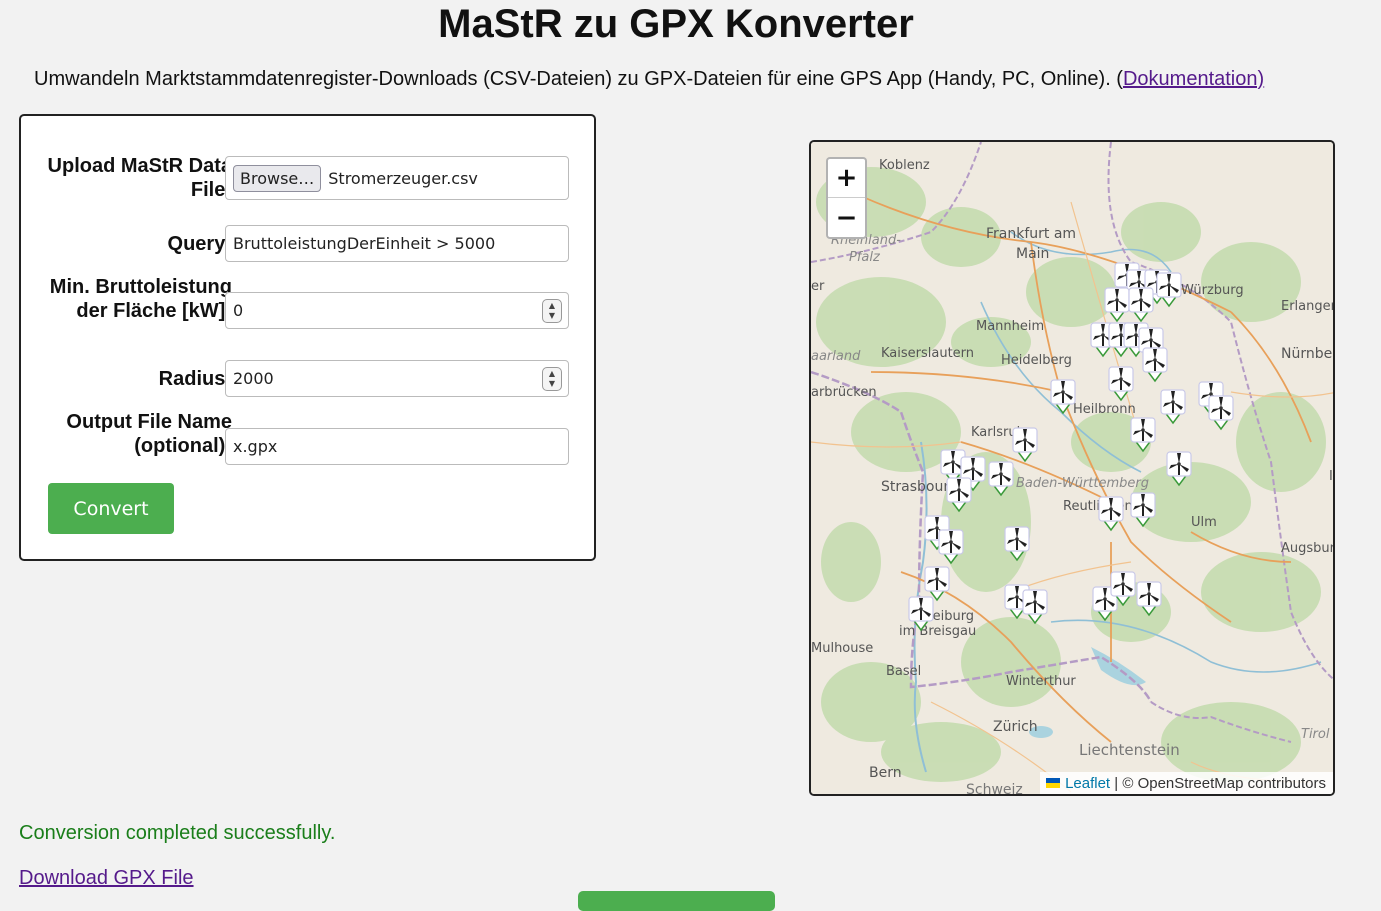 This screenshot has height=911, width=1381. Describe the element at coordinates (1129, 750) in the screenshot. I see `svg-text: Liechtenstein` at that location.